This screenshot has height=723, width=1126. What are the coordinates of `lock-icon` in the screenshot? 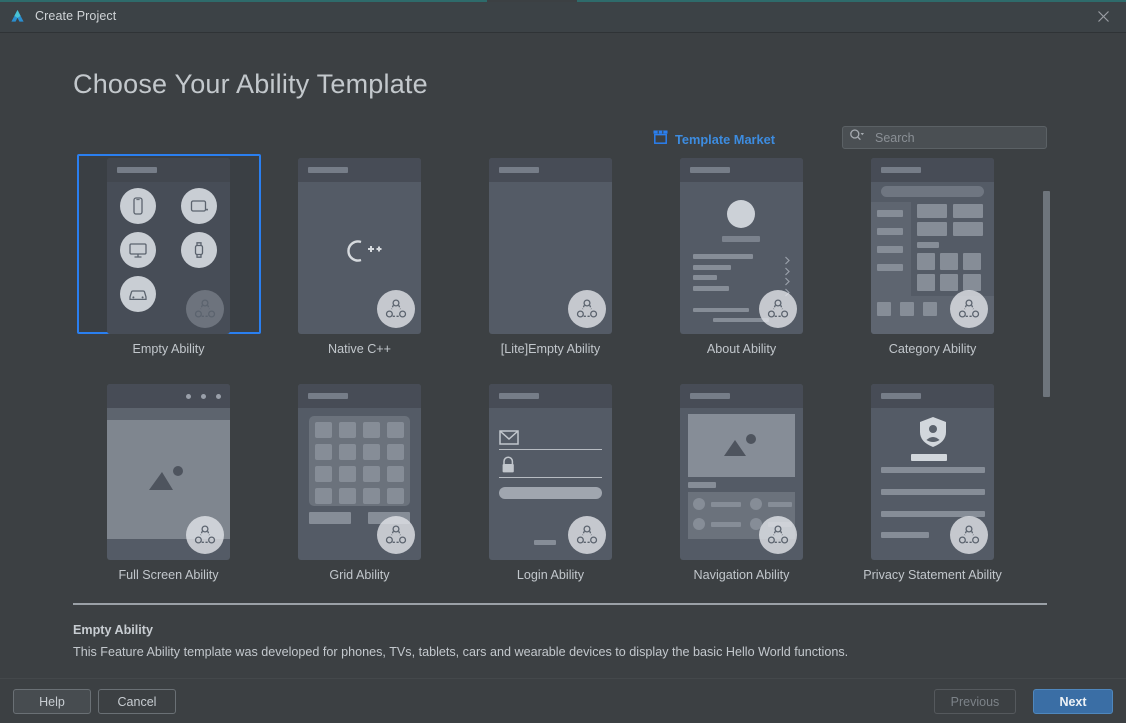 It's located at (508, 467).